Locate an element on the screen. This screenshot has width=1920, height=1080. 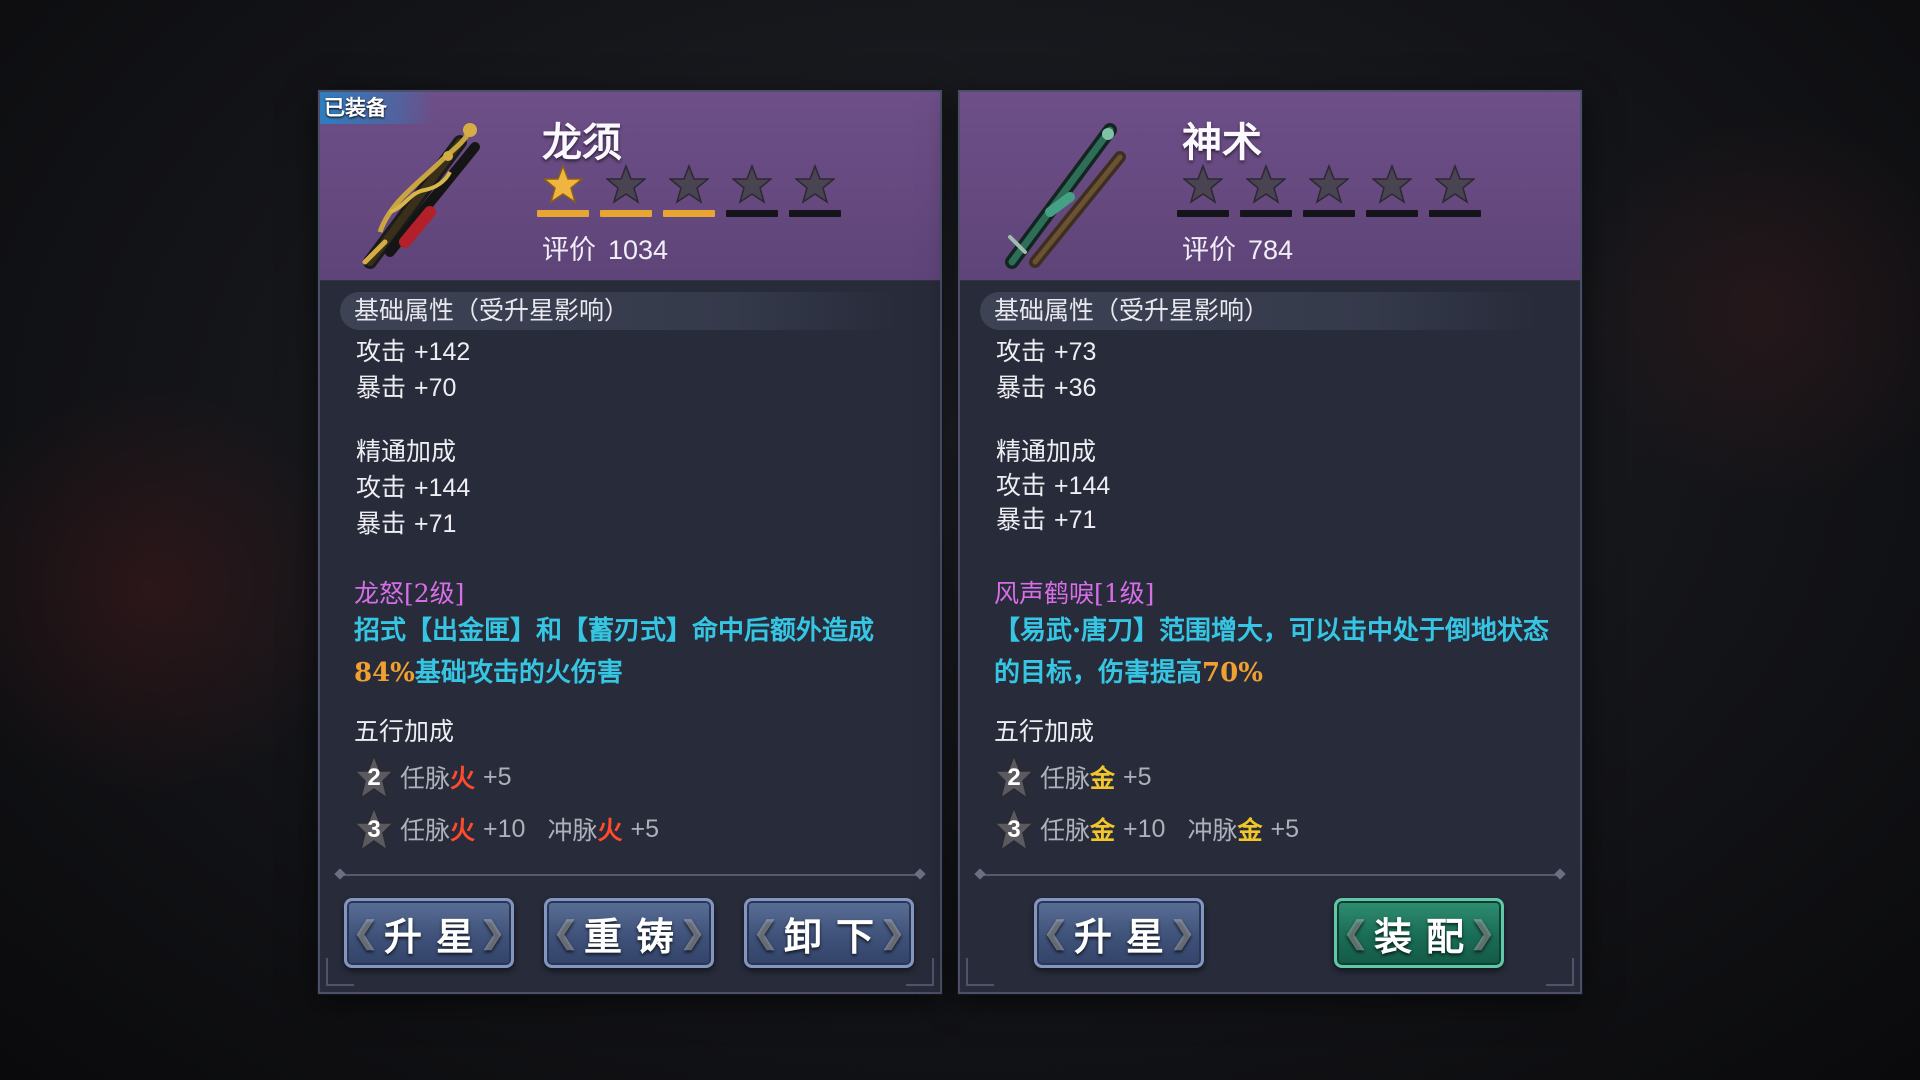
base-stat-crit: 暴击 +70 is located at coordinates (406, 387).